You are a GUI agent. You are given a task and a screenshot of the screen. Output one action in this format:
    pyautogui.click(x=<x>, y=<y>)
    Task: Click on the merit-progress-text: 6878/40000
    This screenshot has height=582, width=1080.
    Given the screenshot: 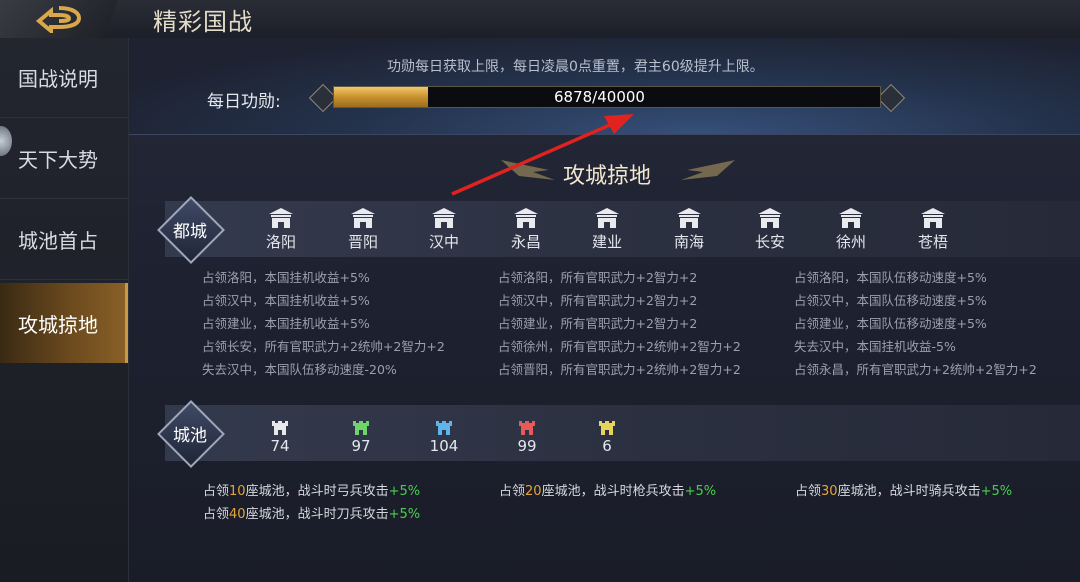 What is the action you would take?
    pyautogui.click(x=599, y=97)
    